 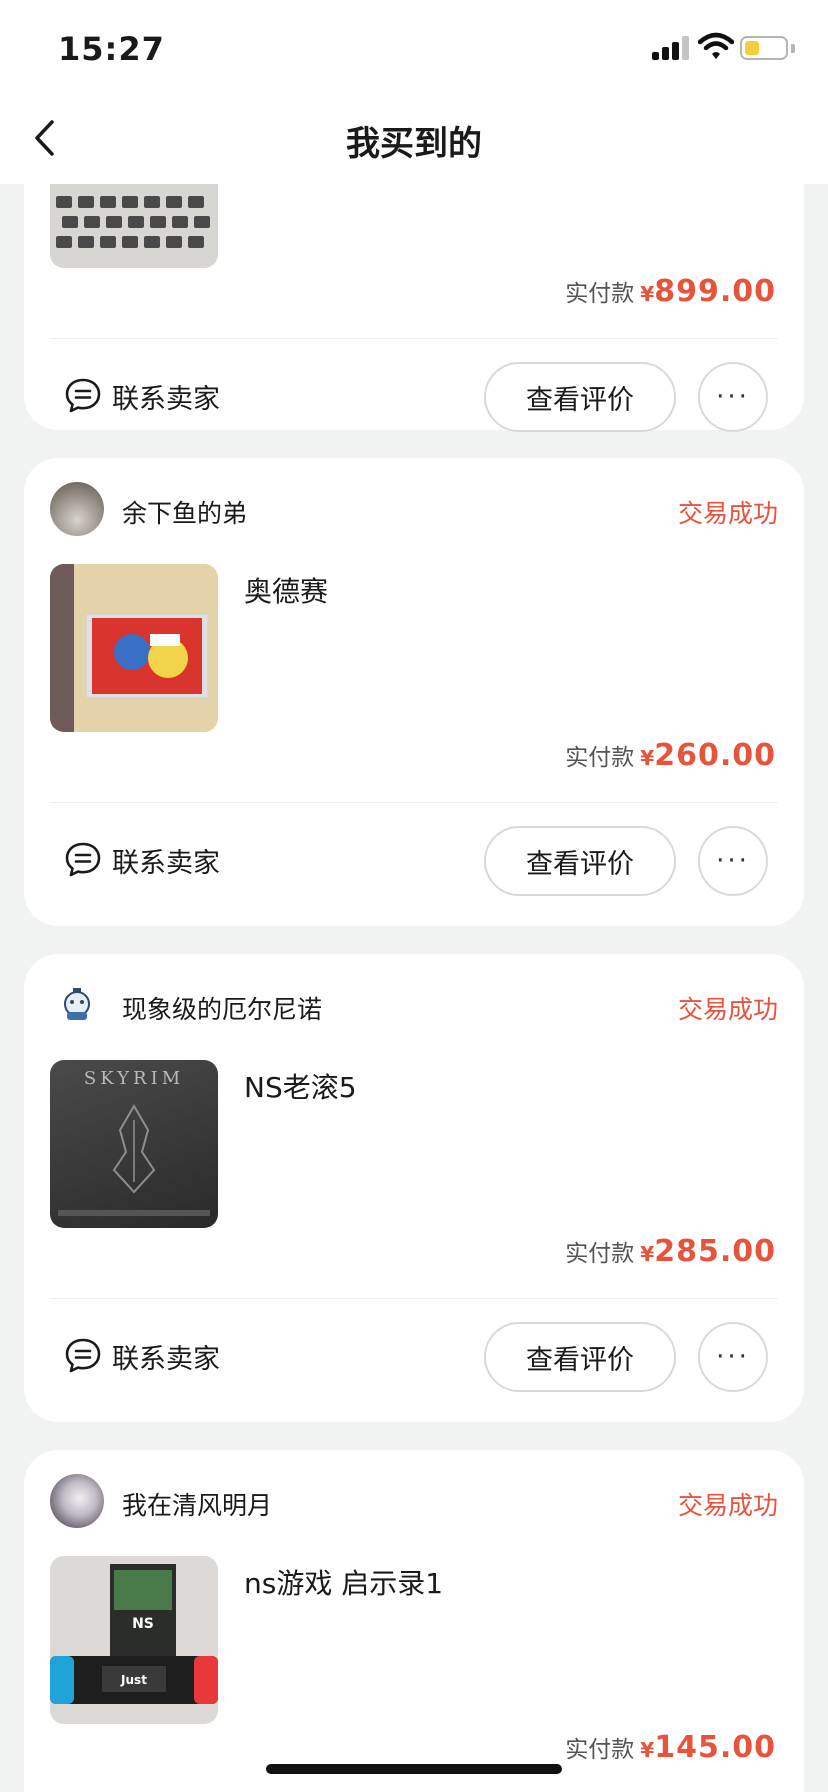 I want to click on page-title: 我买到的, so click(x=414, y=144).